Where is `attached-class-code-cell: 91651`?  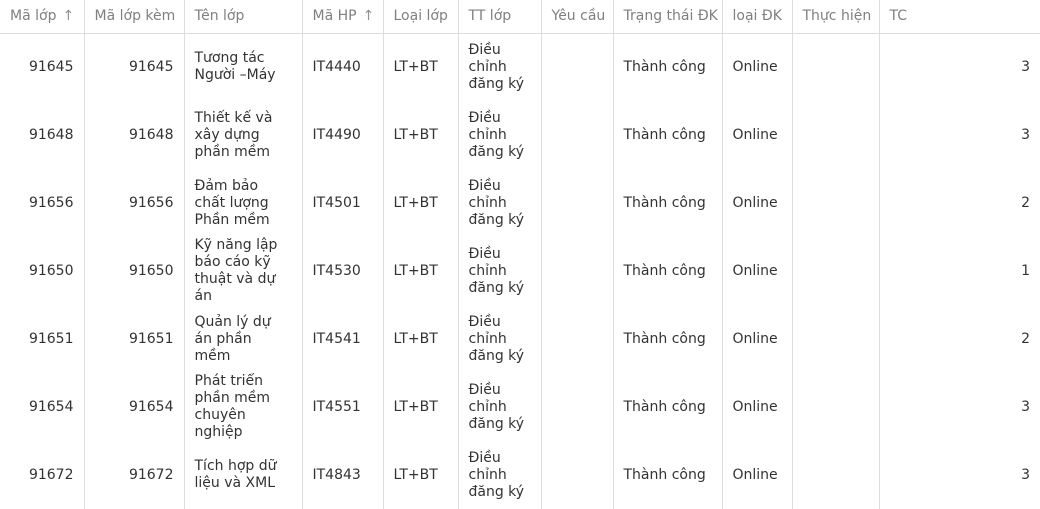
attached-class-code-cell: 91651 is located at coordinates (134, 339).